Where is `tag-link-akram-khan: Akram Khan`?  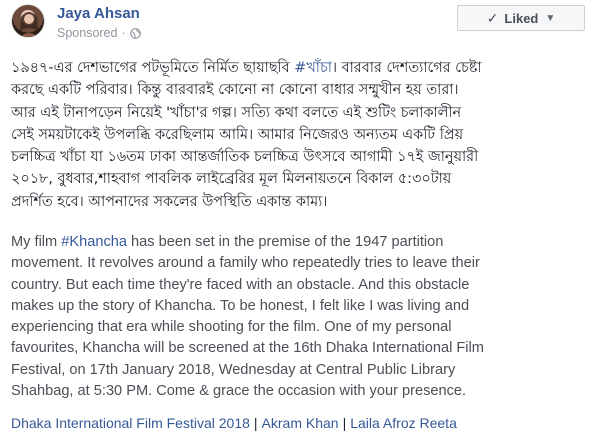 tag-link-akram-khan: Akram Khan is located at coordinates (300, 423).